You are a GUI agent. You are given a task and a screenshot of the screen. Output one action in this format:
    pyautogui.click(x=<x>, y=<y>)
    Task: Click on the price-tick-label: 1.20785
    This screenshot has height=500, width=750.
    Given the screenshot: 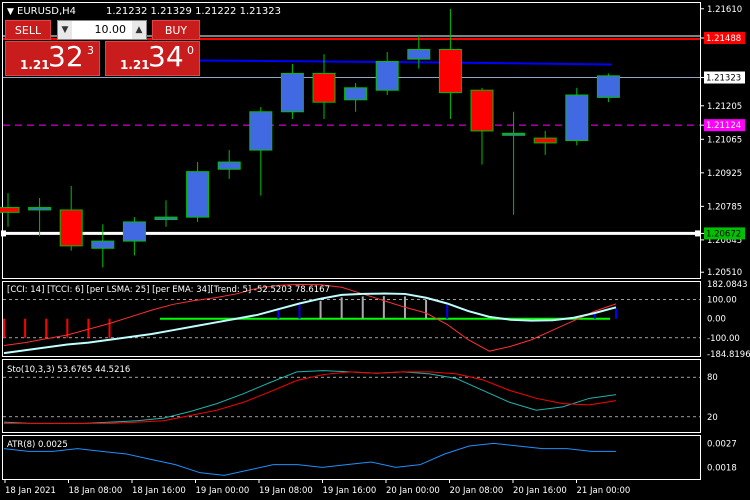 What is the action you would take?
    pyautogui.click(x=724, y=207)
    